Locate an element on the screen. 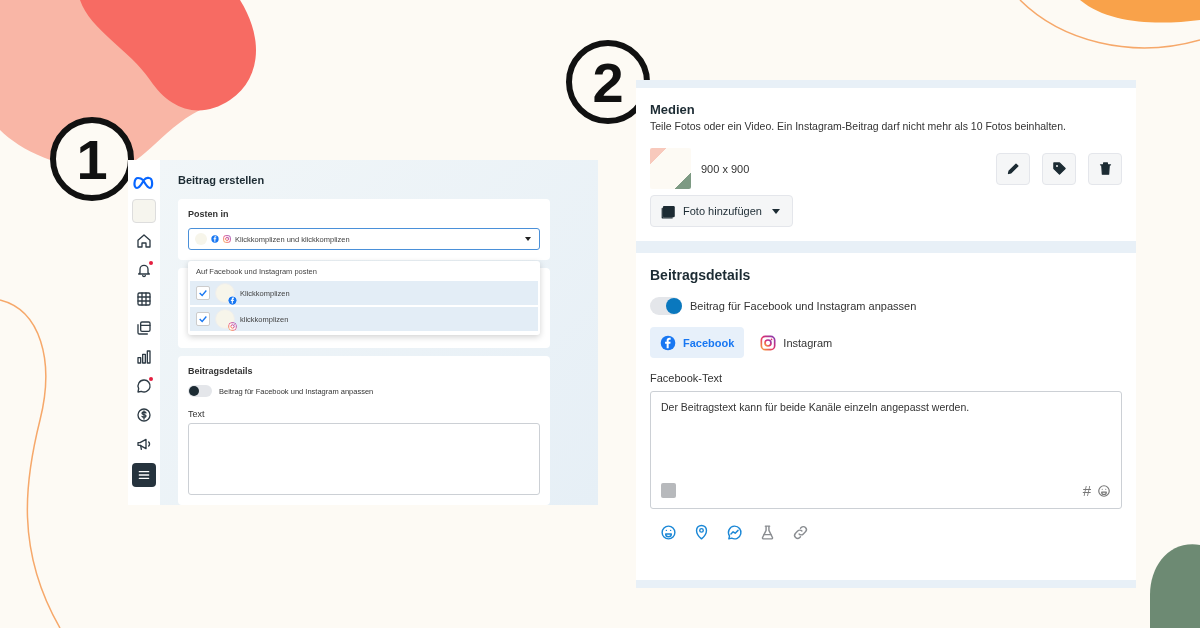 Image resolution: width=1200 pixels, height=628 pixels. tag-button is located at coordinates (1059, 168).